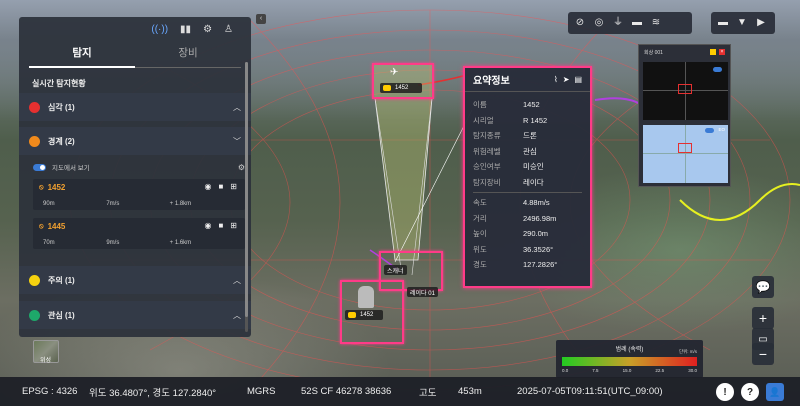 The width and height of the screenshot is (800, 406). Describe the element at coordinates (82, 55) in the screenshot. I see `tab-detection: 탐지` at that location.